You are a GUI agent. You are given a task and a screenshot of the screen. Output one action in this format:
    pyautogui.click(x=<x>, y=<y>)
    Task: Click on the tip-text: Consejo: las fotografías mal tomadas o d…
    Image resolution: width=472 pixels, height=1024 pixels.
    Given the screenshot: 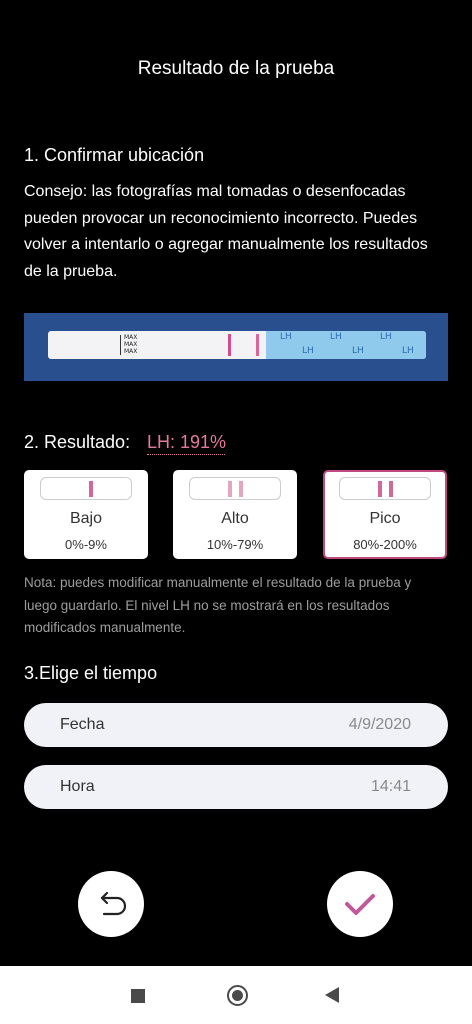 What is the action you would take?
    pyautogui.click(x=226, y=231)
    